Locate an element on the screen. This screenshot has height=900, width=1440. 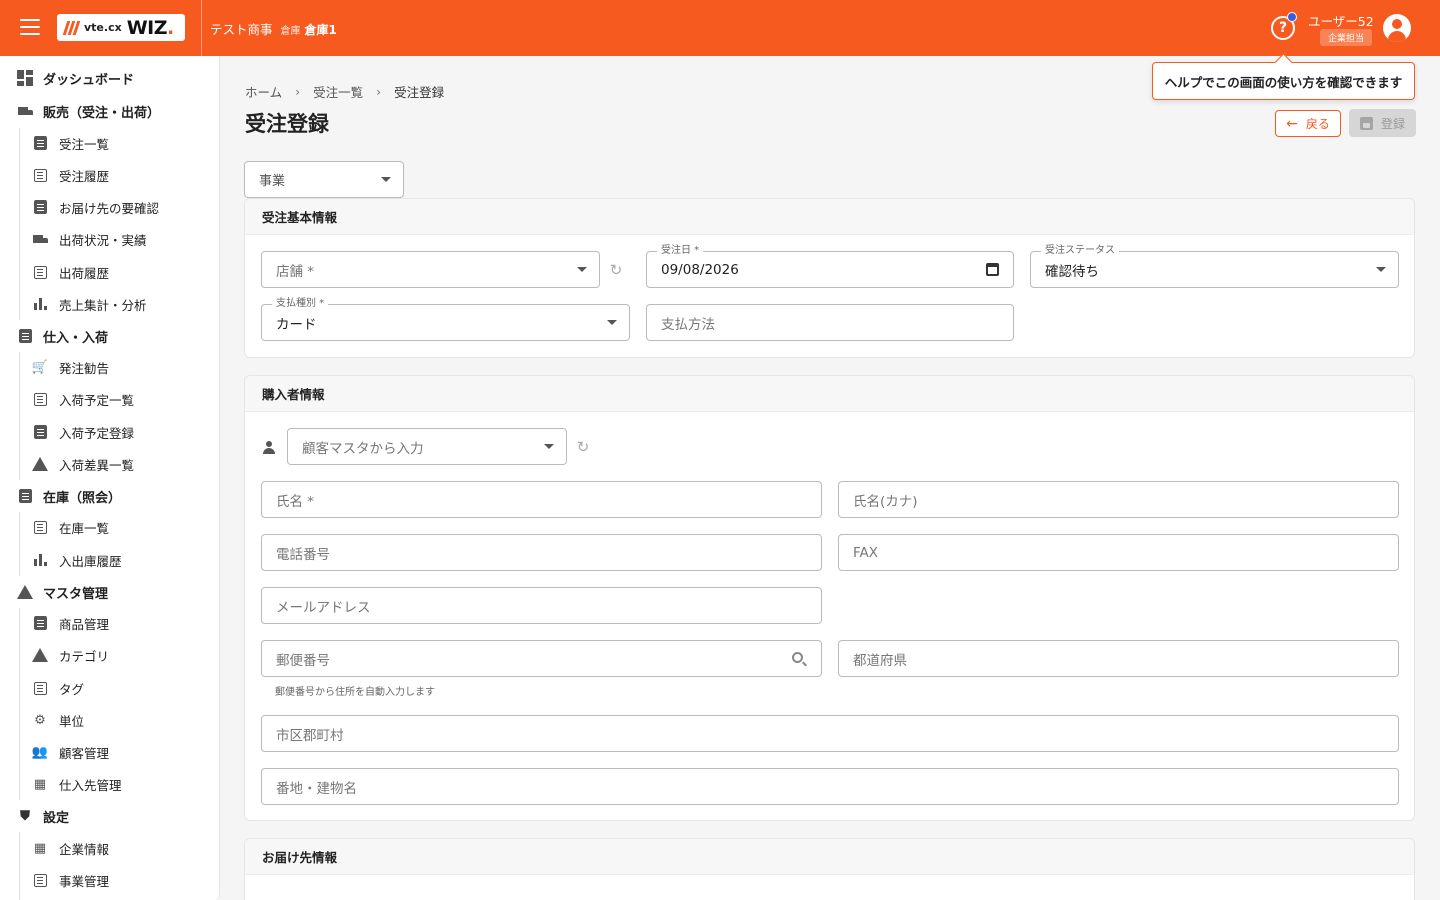
address-input: 番地・建物名 is located at coordinates (830, 786).